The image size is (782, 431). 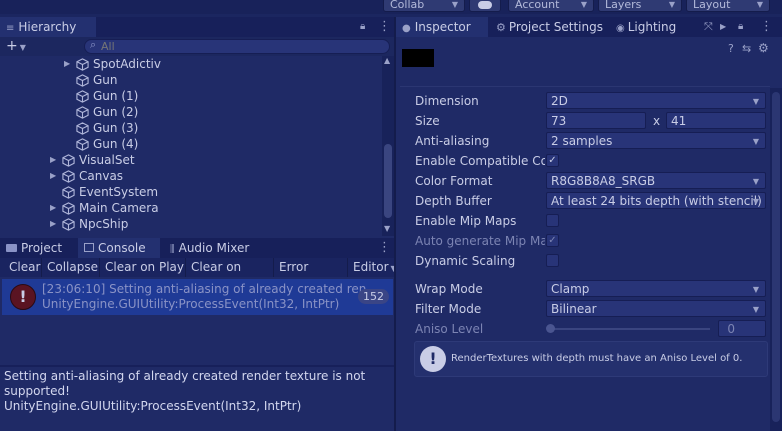 What do you see at coordinates (119, 208) in the screenshot?
I see `hierarchy-item-label: Main Camera` at bounding box center [119, 208].